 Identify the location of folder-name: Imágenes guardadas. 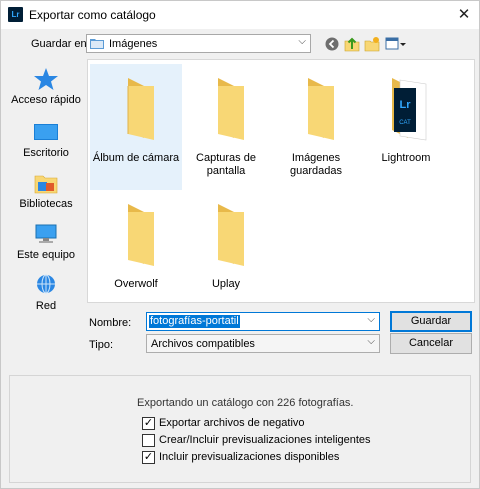
(316, 164).